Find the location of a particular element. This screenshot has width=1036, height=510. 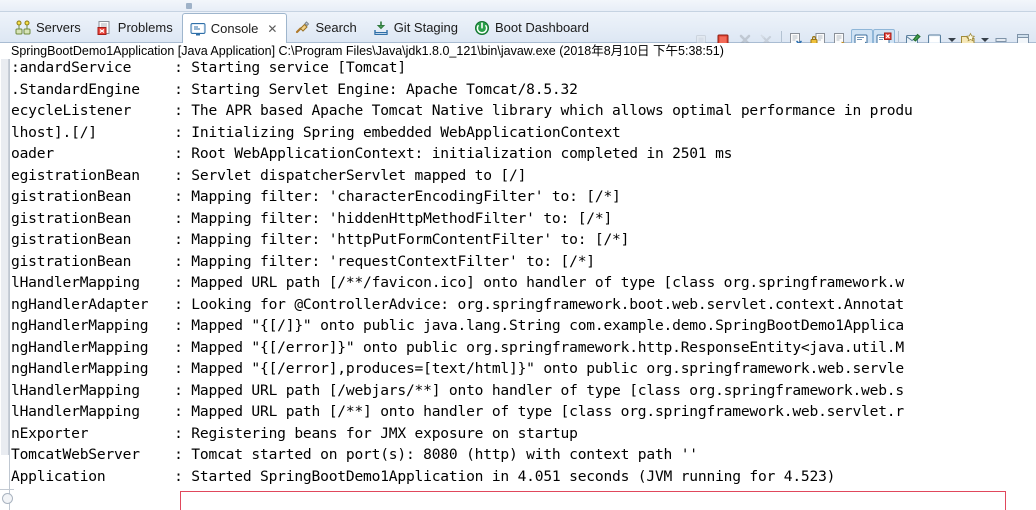

console-vertical-ruler is located at coordinates (5, 284).